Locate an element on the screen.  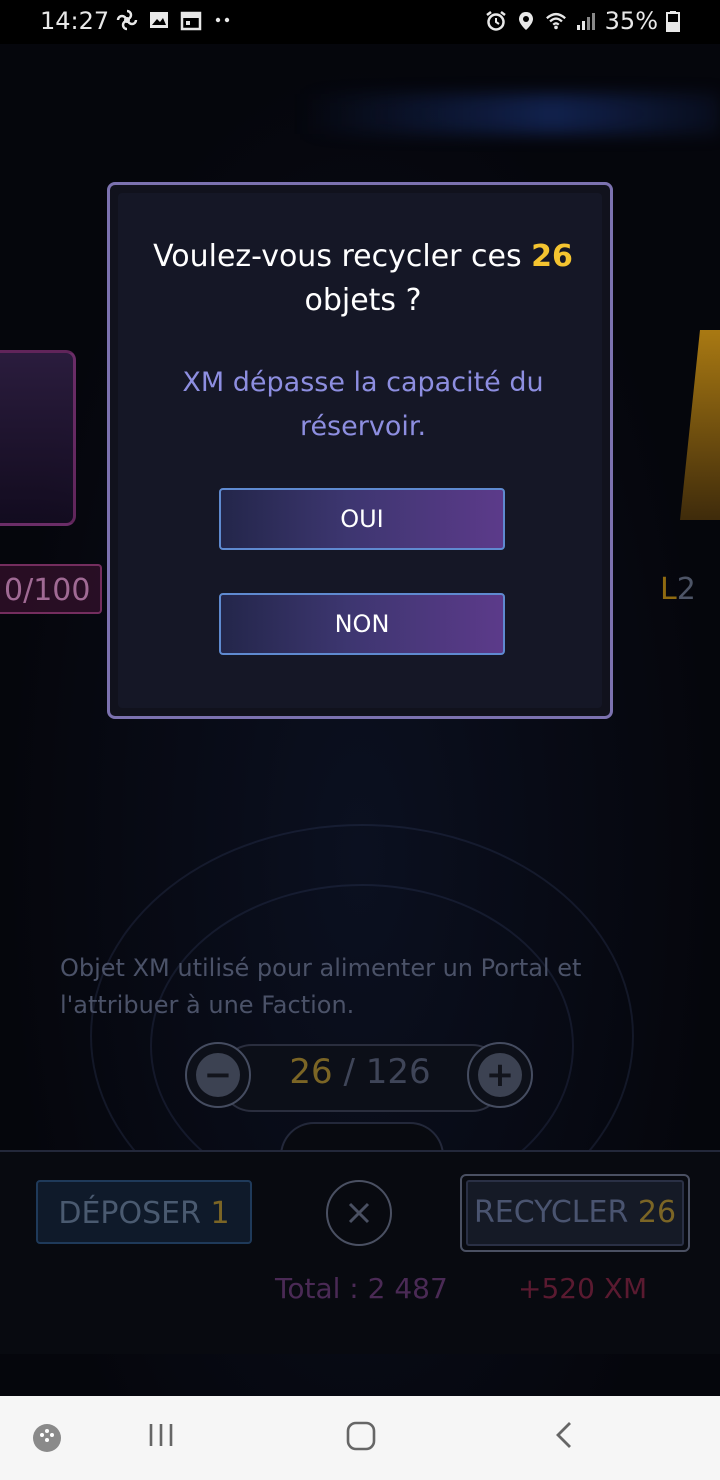
back-icon is located at coordinates (564, 1435).